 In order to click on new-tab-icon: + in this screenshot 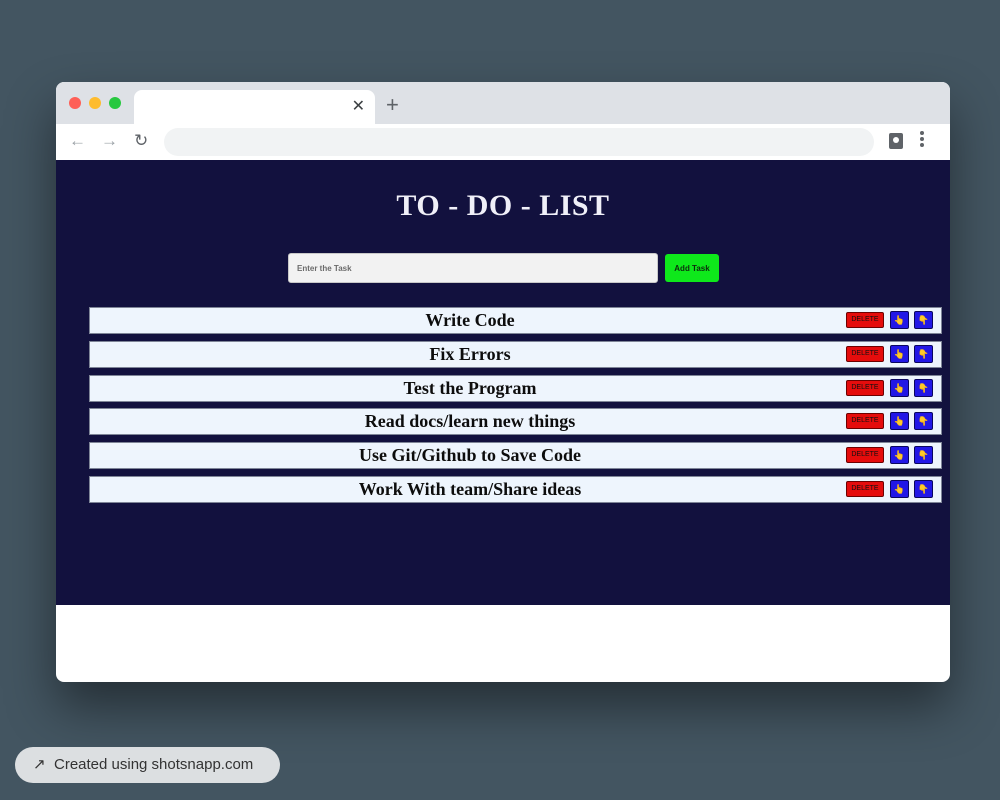, I will do `click(392, 105)`.